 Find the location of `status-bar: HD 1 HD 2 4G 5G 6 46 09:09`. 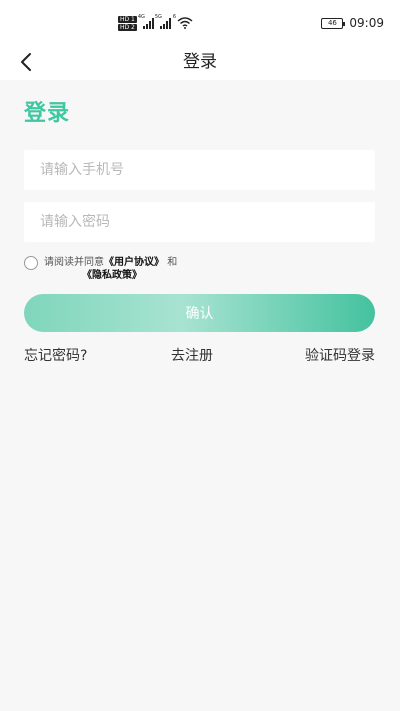

status-bar: HD 1 HD 2 4G 5G 6 46 09:09 is located at coordinates (200, 22).